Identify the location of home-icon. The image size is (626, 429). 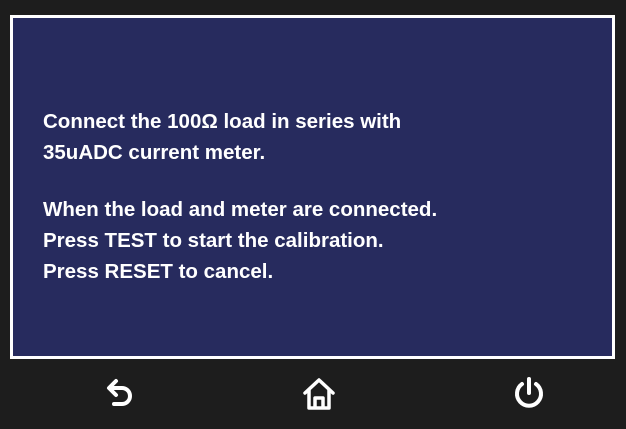
(319, 394).